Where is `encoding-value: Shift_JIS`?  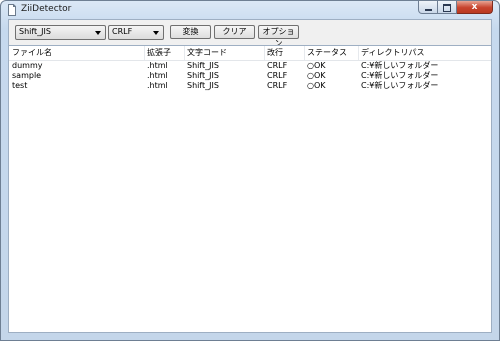 encoding-value: Shift_JIS is located at coordinates (35, 31).